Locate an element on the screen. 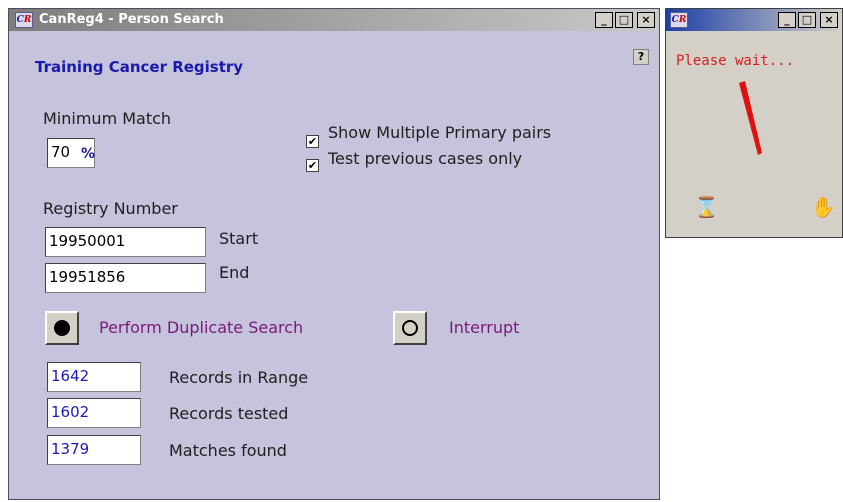 Image resolution: width=843 pixels, height=502 pixels. red-needle-icon is located at coordinates (750, 118).